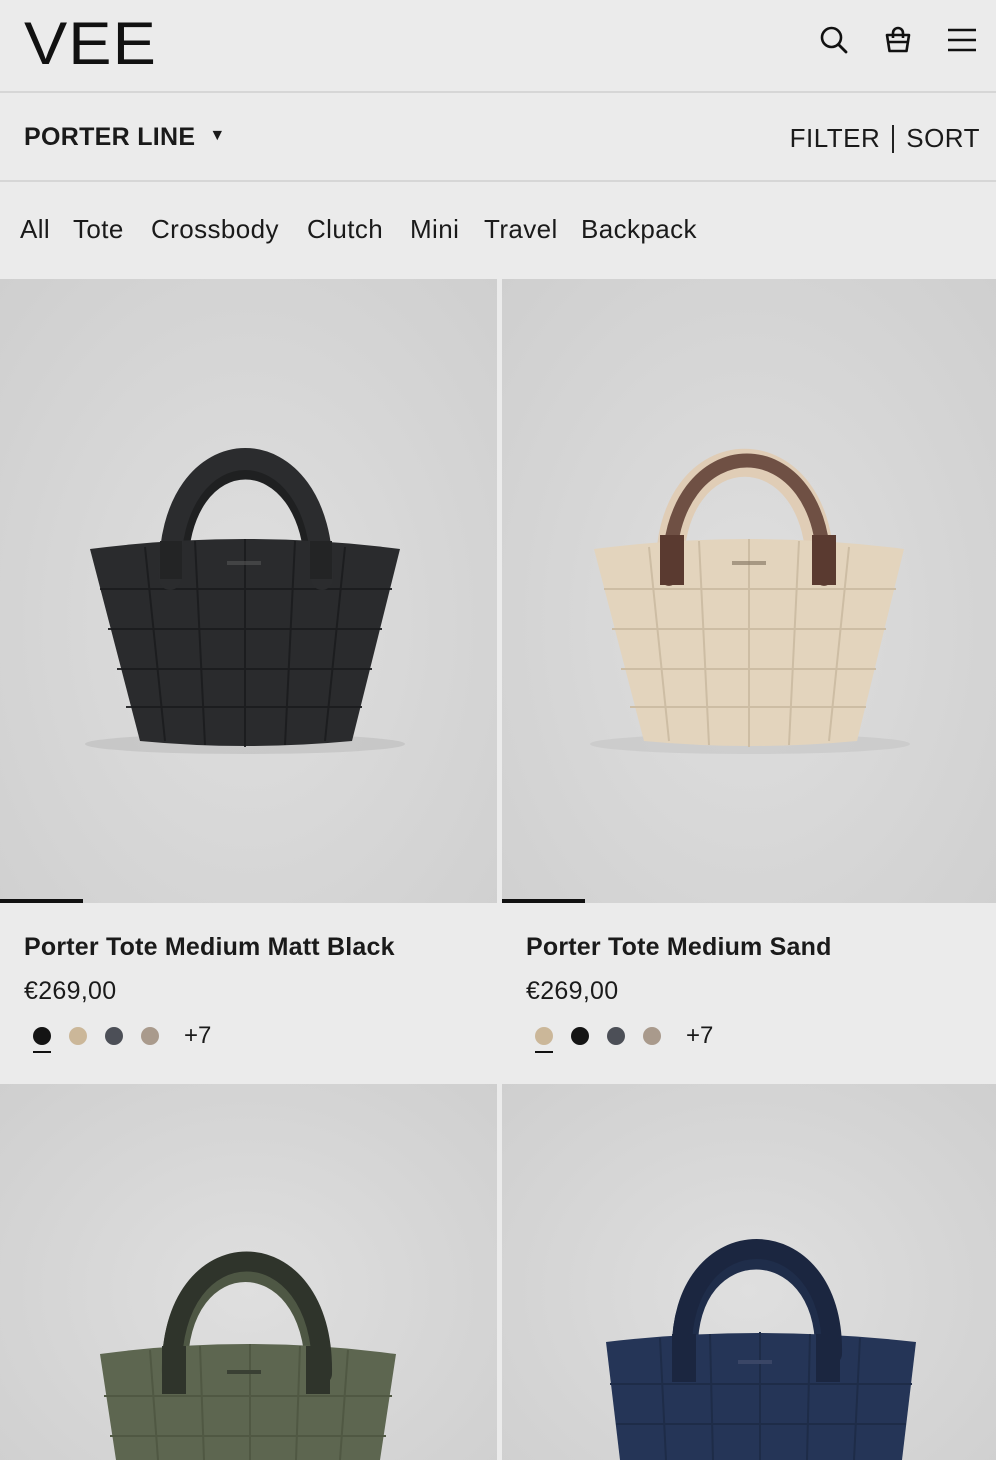 Image resolution: width=996 pixels, height=1460 pixels. I want to click on category-tote: Tote, so click(98, 229).